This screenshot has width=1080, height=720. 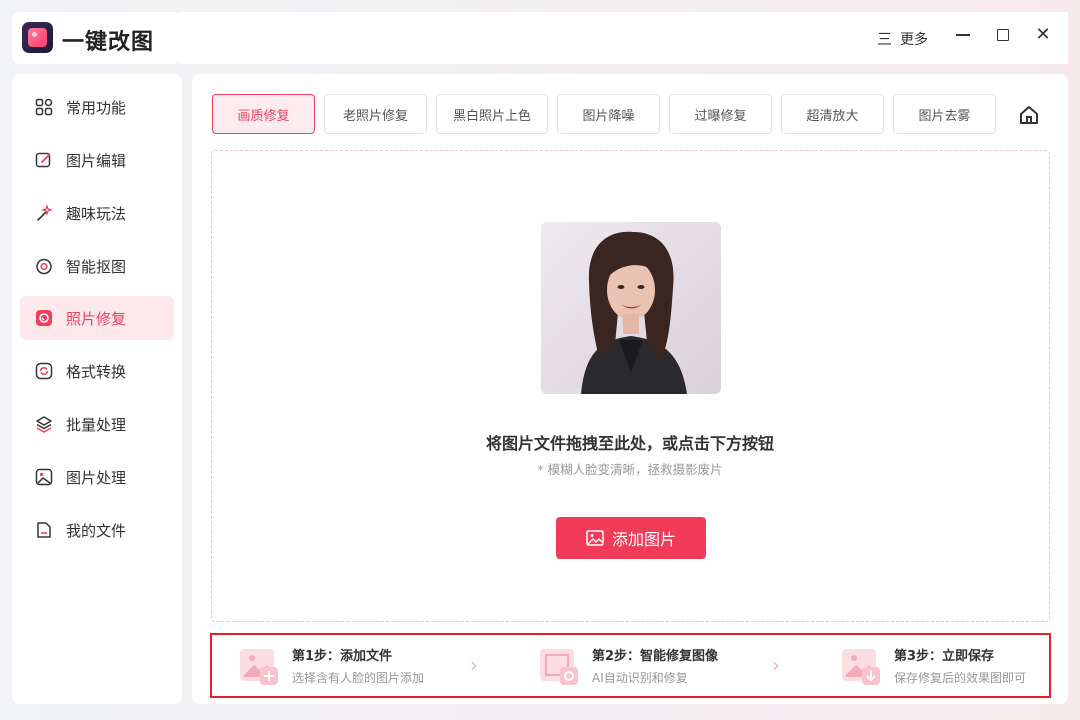 I want to click on sidebar-item-label: 图片处理, so click(x=96, y=477).